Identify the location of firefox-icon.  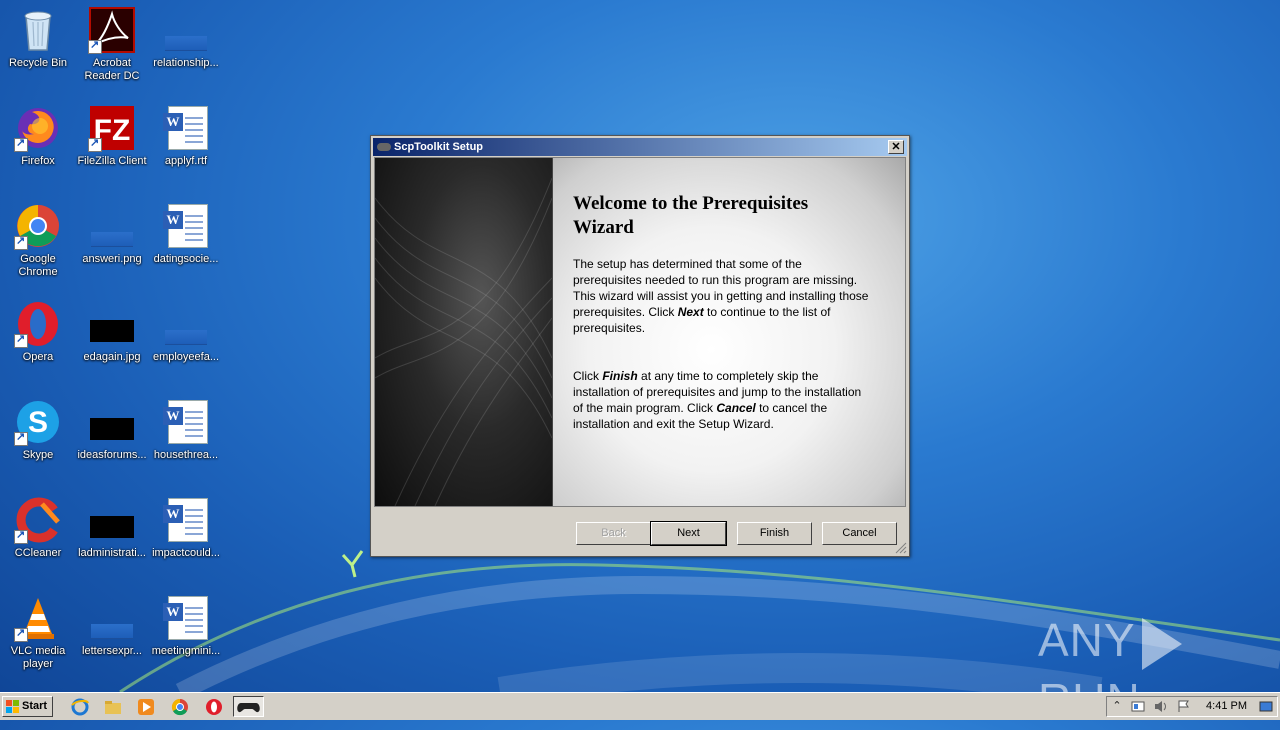
(38, 128).